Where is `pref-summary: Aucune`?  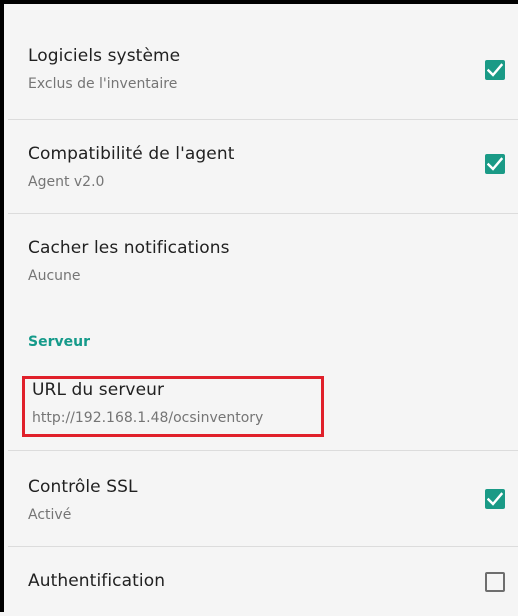 pref-summary: Aucune is located at coordinates (54, 276).